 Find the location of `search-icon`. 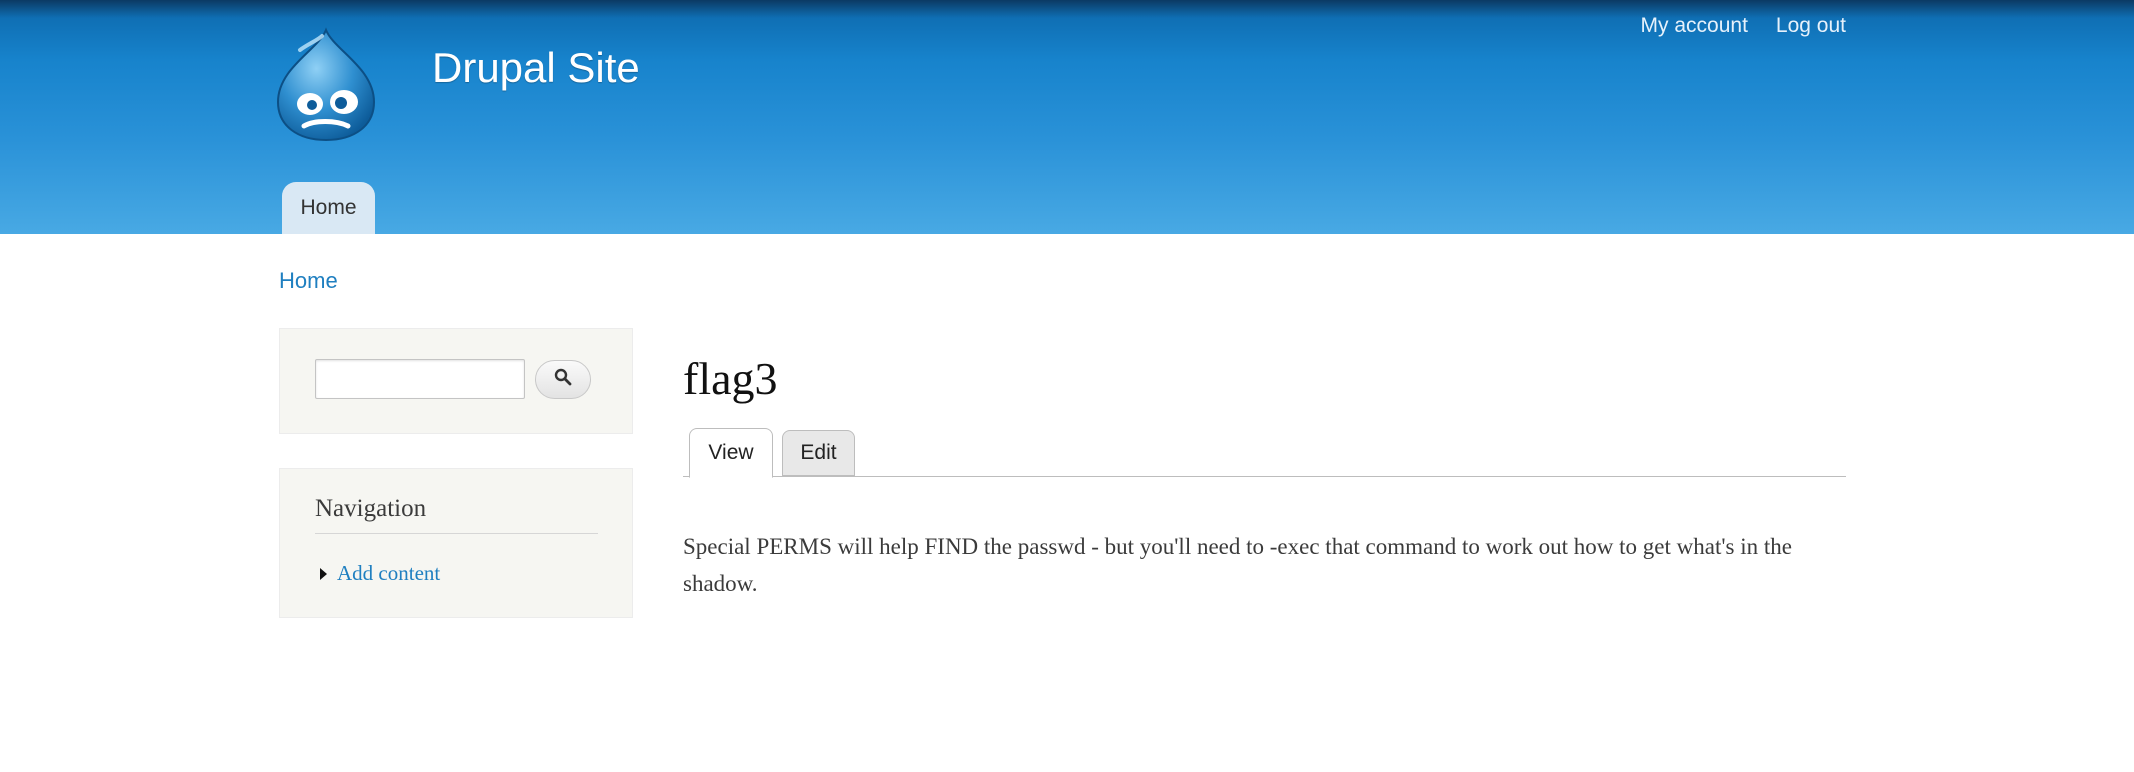

search-icon is located at coordinates (563, 379).